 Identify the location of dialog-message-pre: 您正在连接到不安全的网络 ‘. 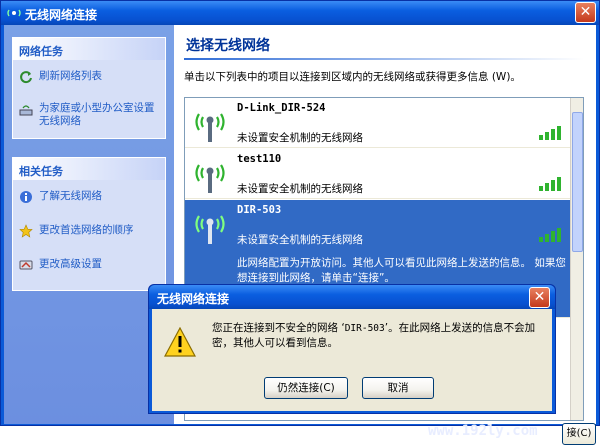
(278, 328).